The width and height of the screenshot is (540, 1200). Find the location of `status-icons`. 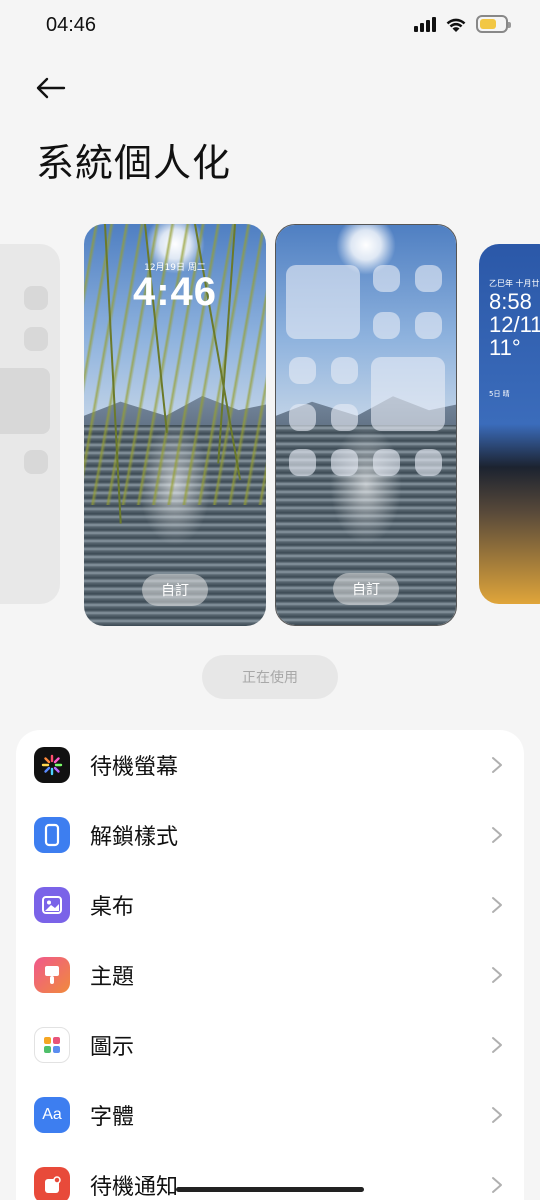

status-icons is located at coordinates (462, 24).